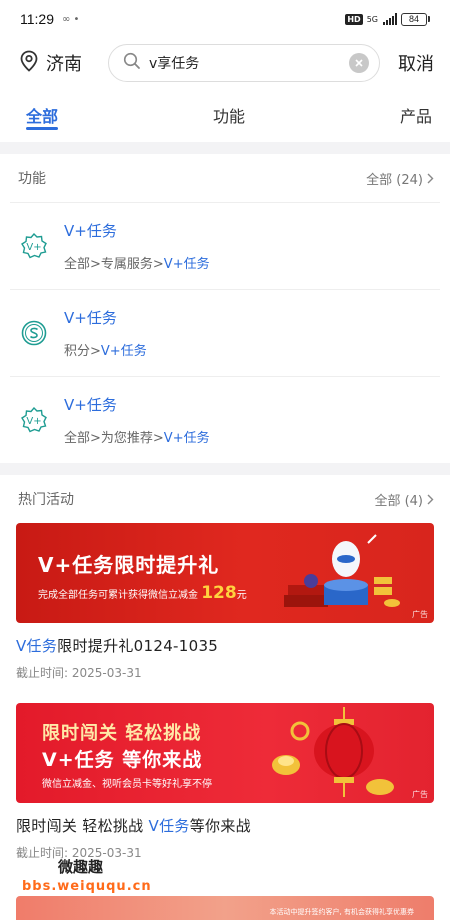 The height and width of the screenshot is (920, 450). Describe the element at coordinates (37, 19) in the screenshot. I see `status-time: 11:29` at that location.